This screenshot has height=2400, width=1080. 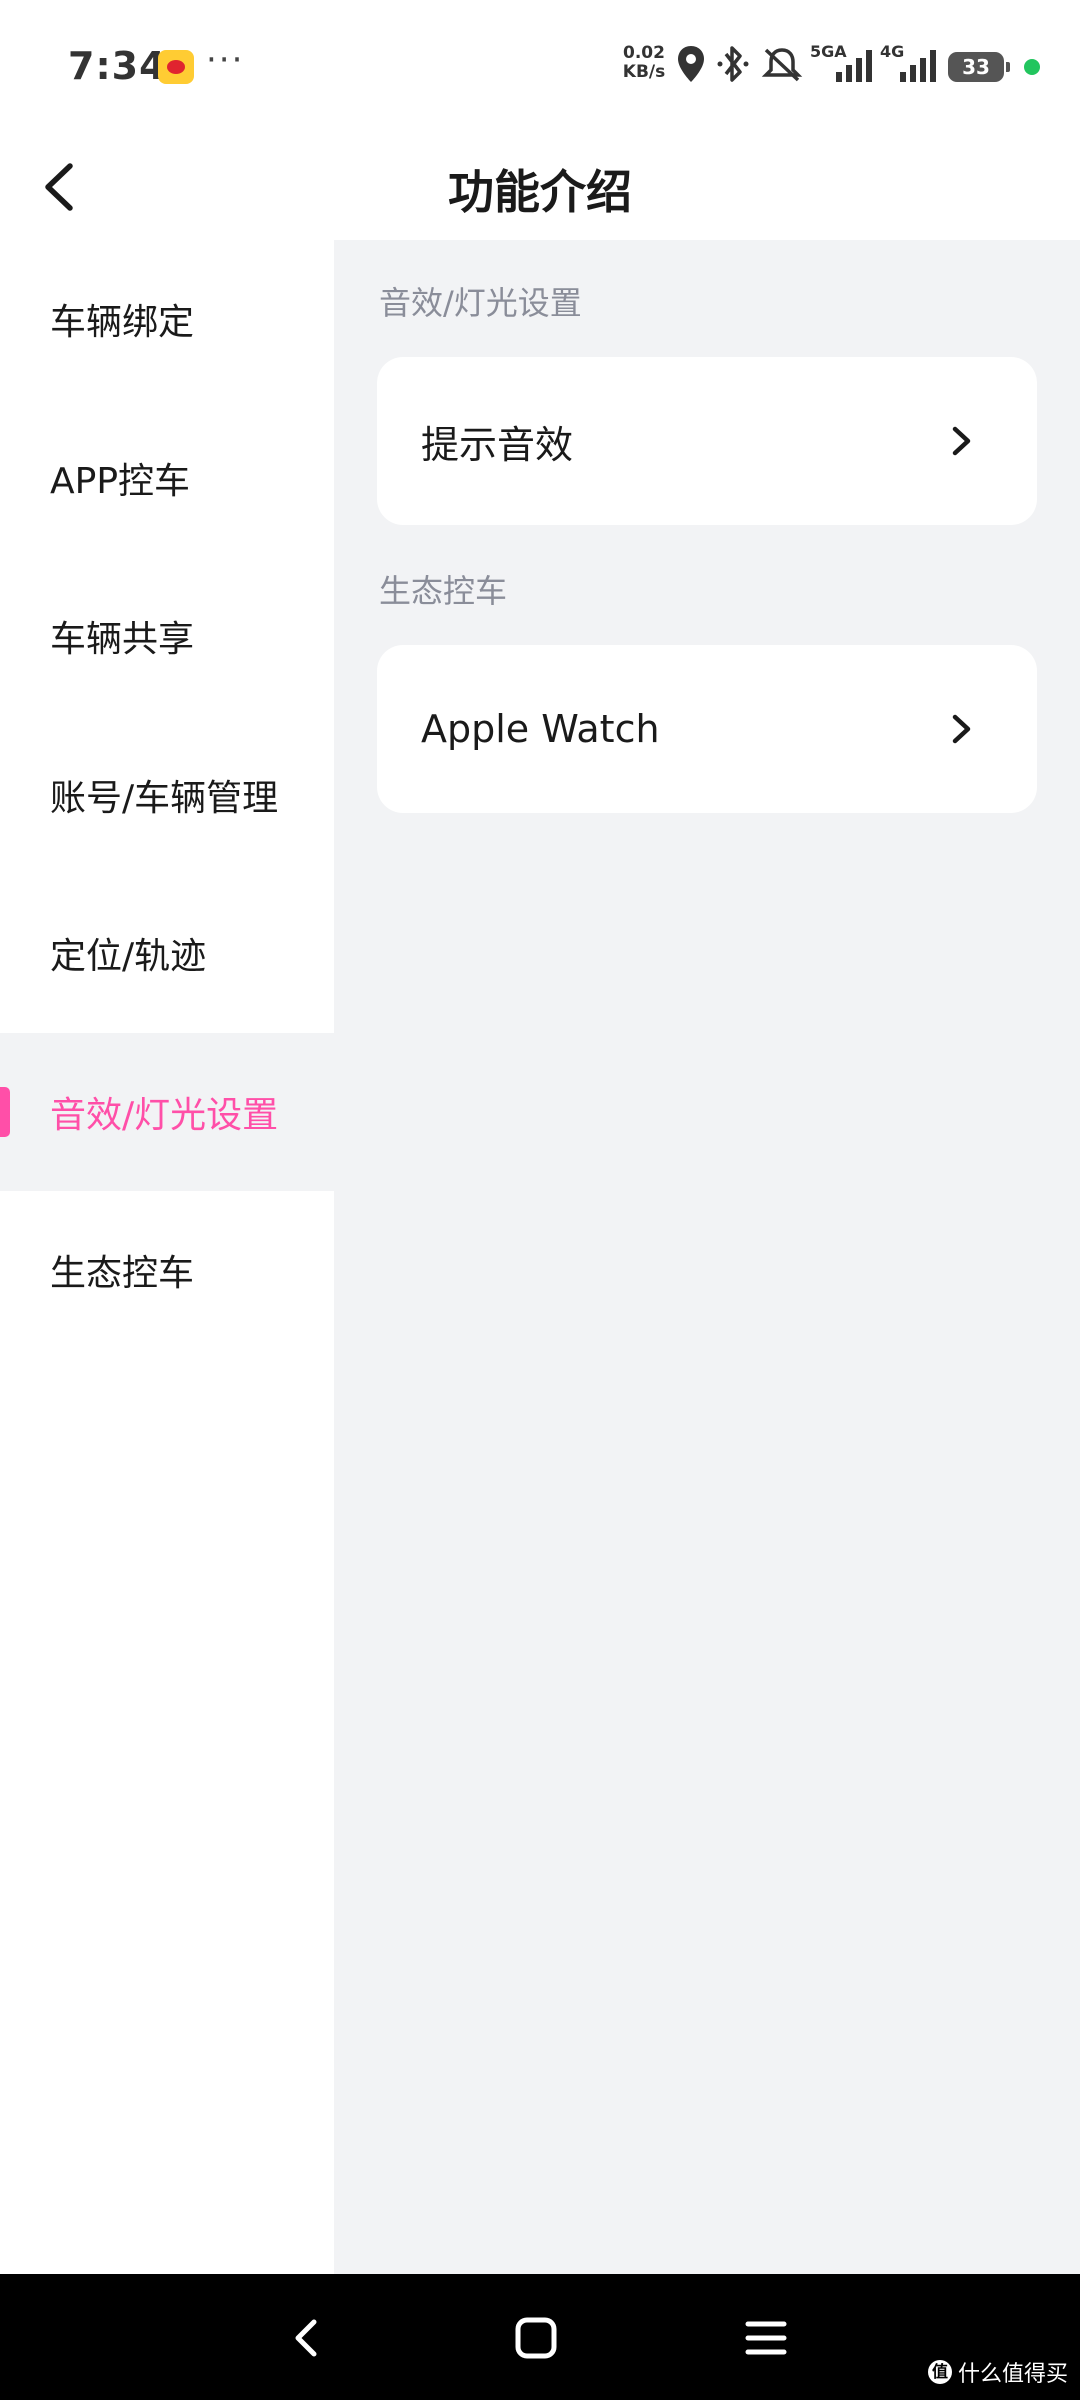 I want to click on sidebar-item-vehicle-sharing: 车辆共享, so click(x=167, y=636).